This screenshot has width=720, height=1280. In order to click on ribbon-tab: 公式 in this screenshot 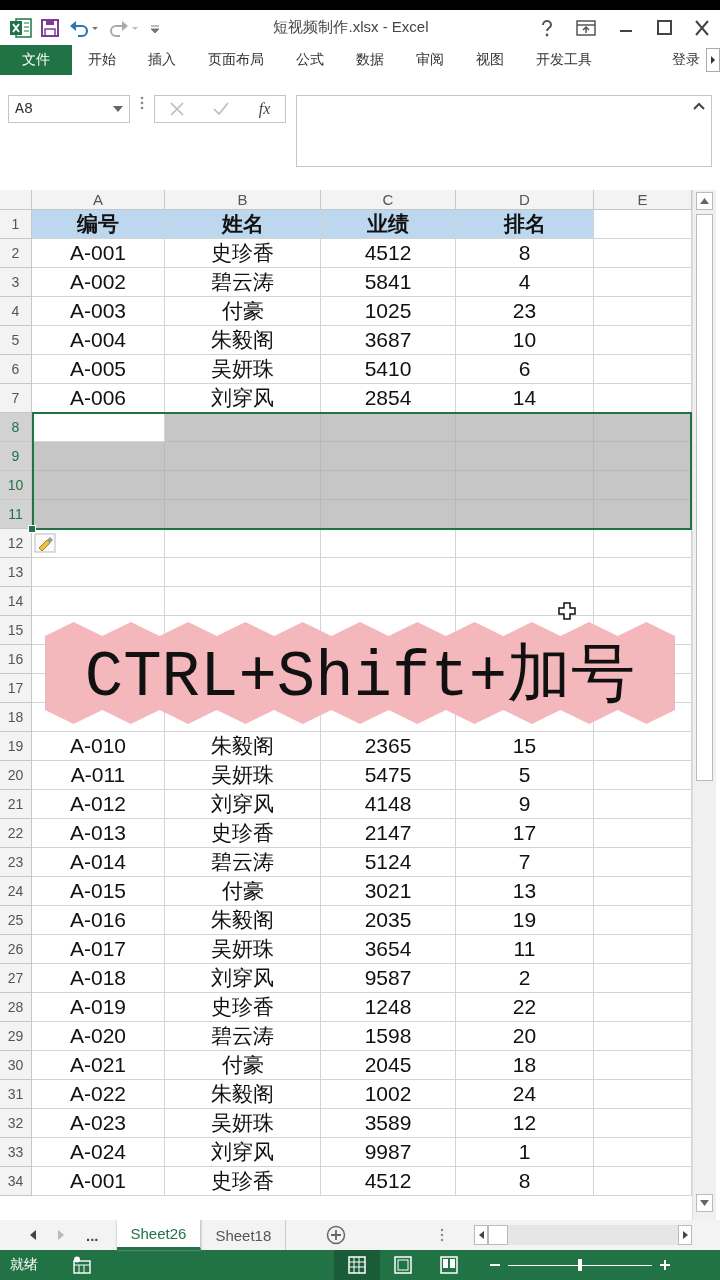, I will do `click(310, 60)`.